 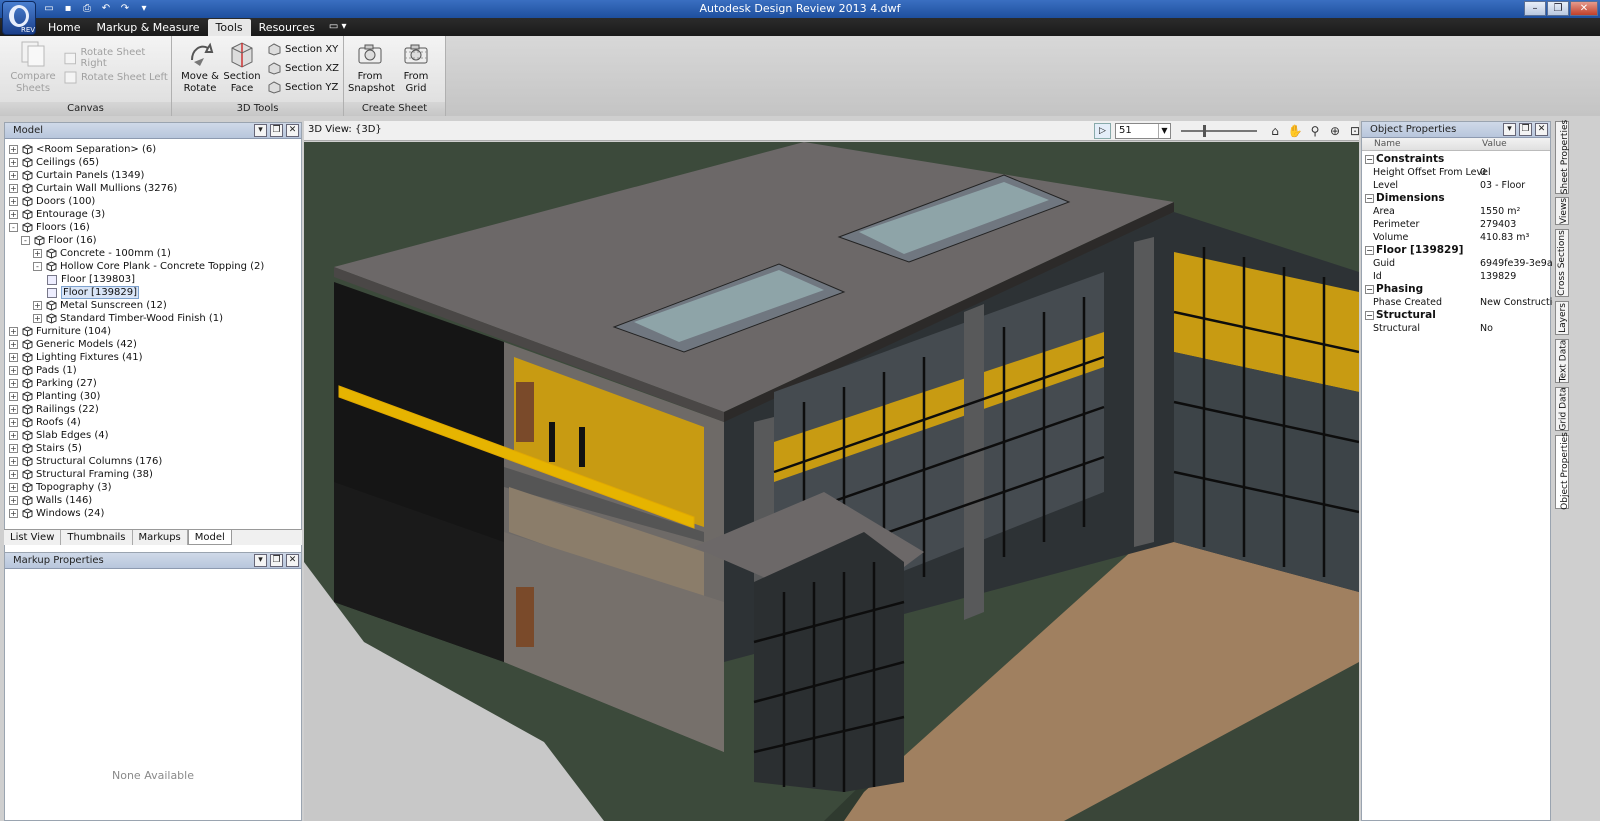 I want to click on tab-list-view: List View, so click(x=33, y=537).